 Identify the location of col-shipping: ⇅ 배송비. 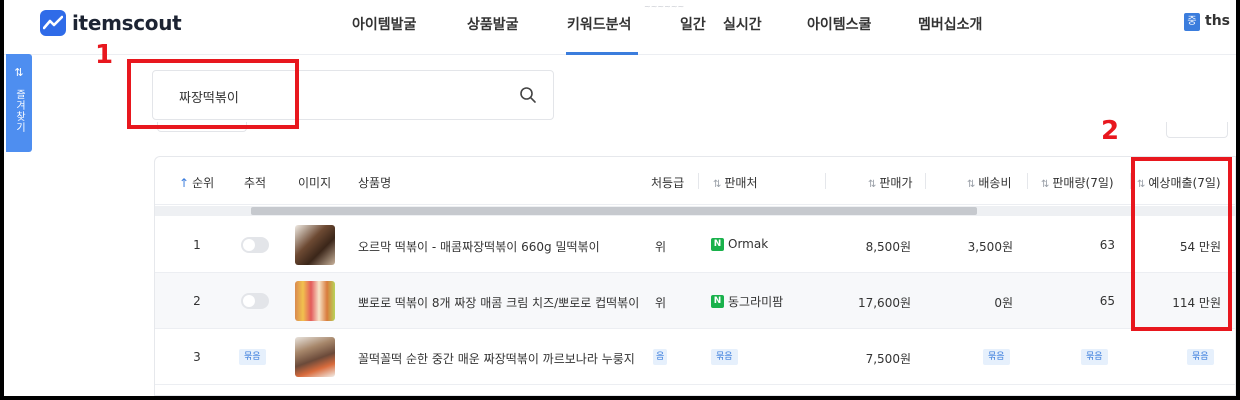
(989, 182).